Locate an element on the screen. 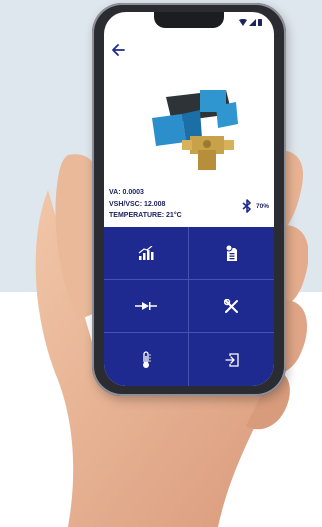 This screenshot has height=527, width=322. document-settings-icon is located at coordinates (231, 253).